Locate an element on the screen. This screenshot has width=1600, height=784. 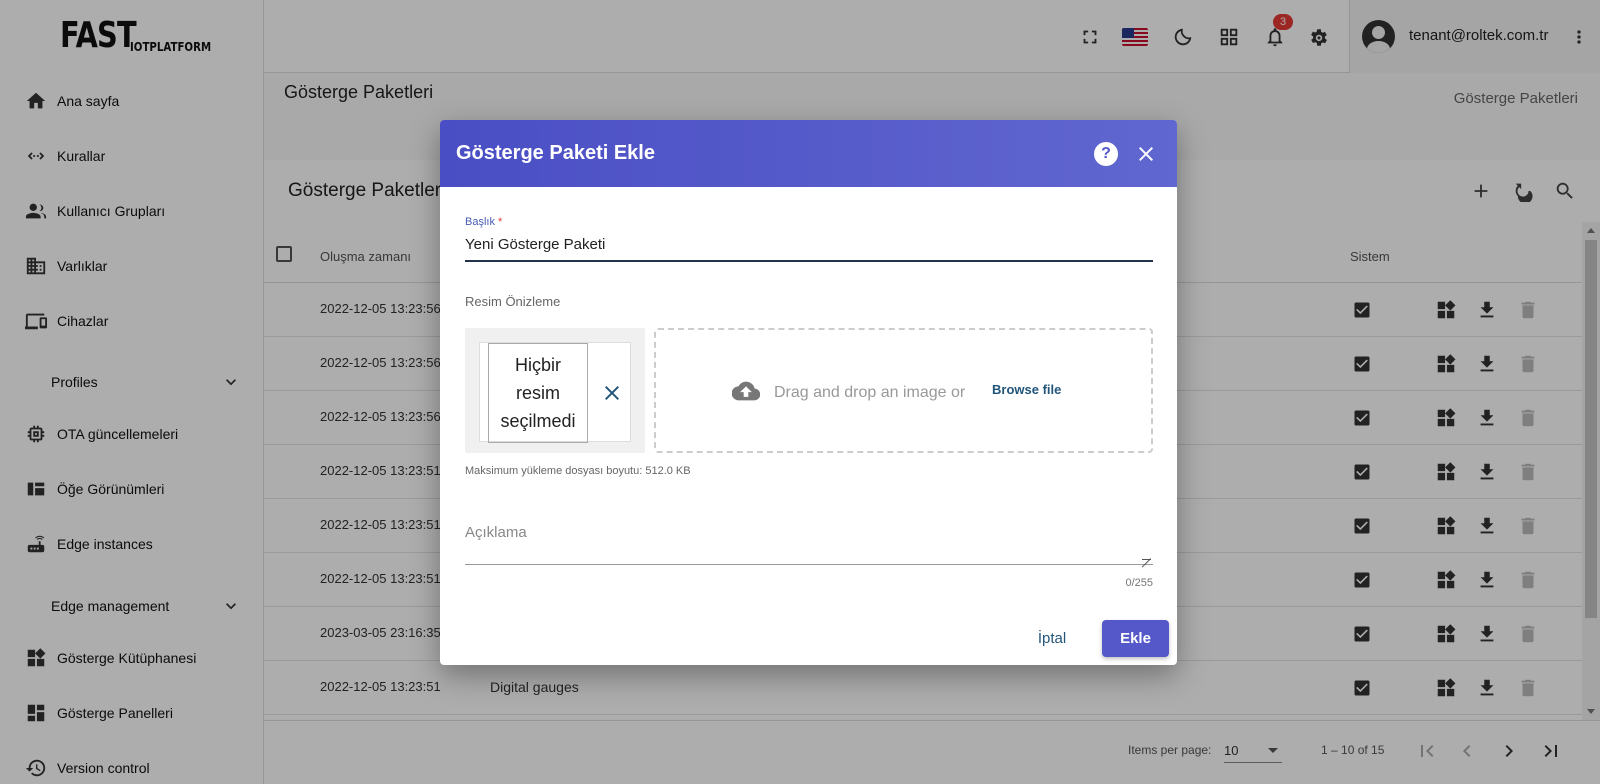
help-icon: ? is located at coordinates (1106, 154).